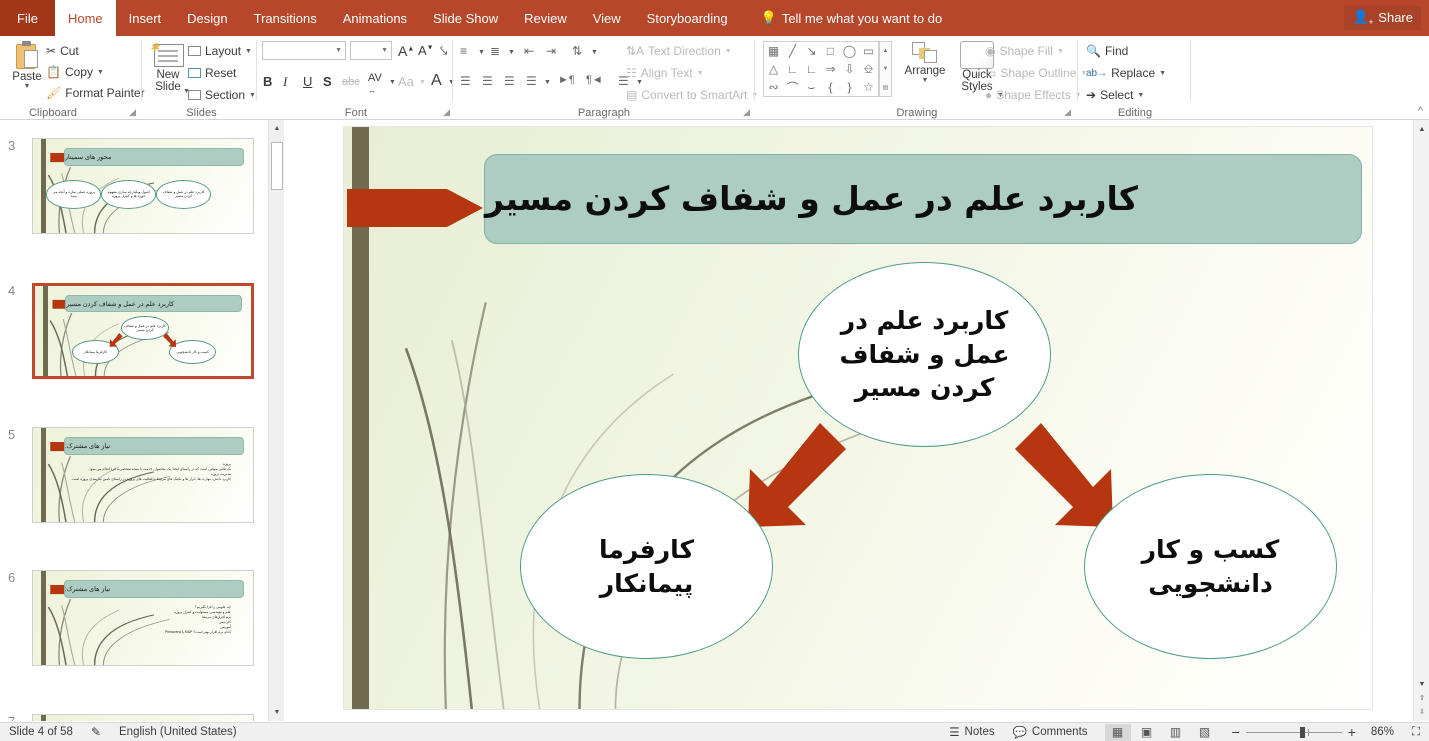  What do you see at coordinates (62, 51) in the screenshot?
I see `cut-button: ✂ Cut` at bounding box center [62, 51].